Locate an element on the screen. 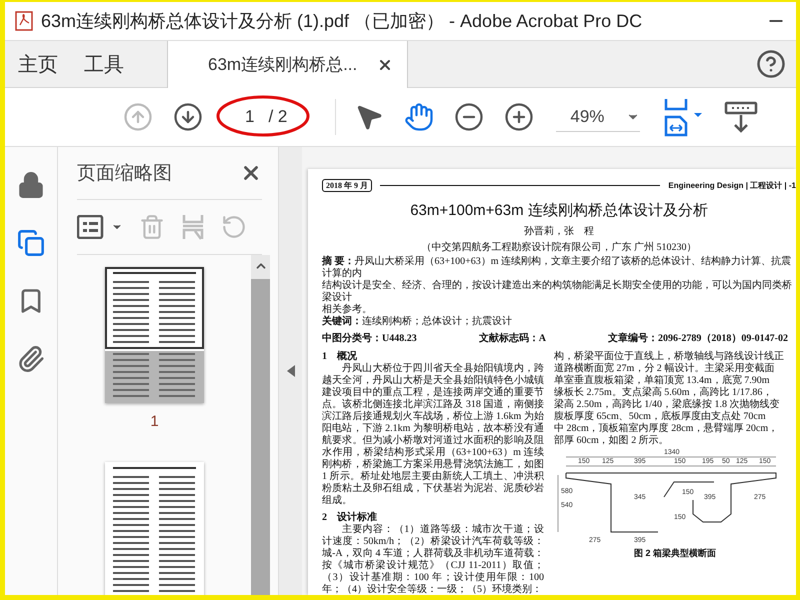 The width and height of the screenshot is (800, 600). journal-header: Engineering Design | 工程设计 | -1 is located at coordinates (732, 185).